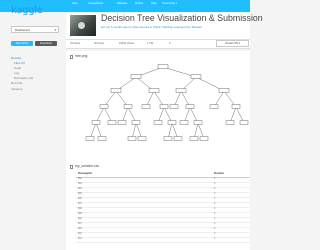 This screenshot has width=320, height=250. What do you see at coordinates (17, 68) in the screenshot?
I see `sidebar-item-code: Code` at bounding box center [17, 68].